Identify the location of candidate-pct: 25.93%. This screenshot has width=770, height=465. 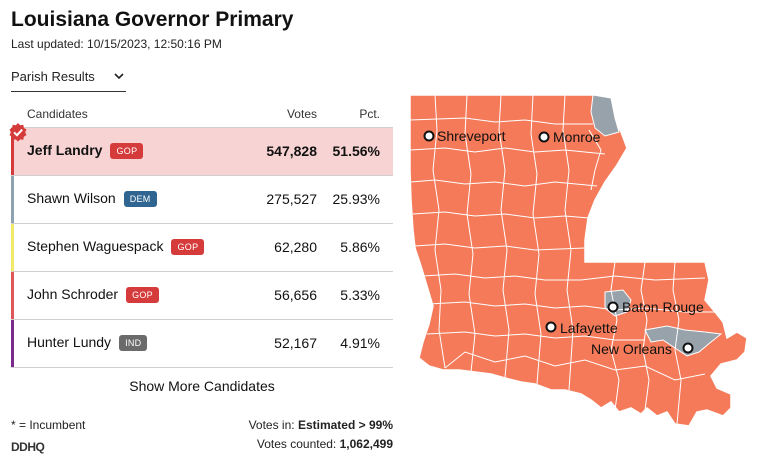
(356, 199).